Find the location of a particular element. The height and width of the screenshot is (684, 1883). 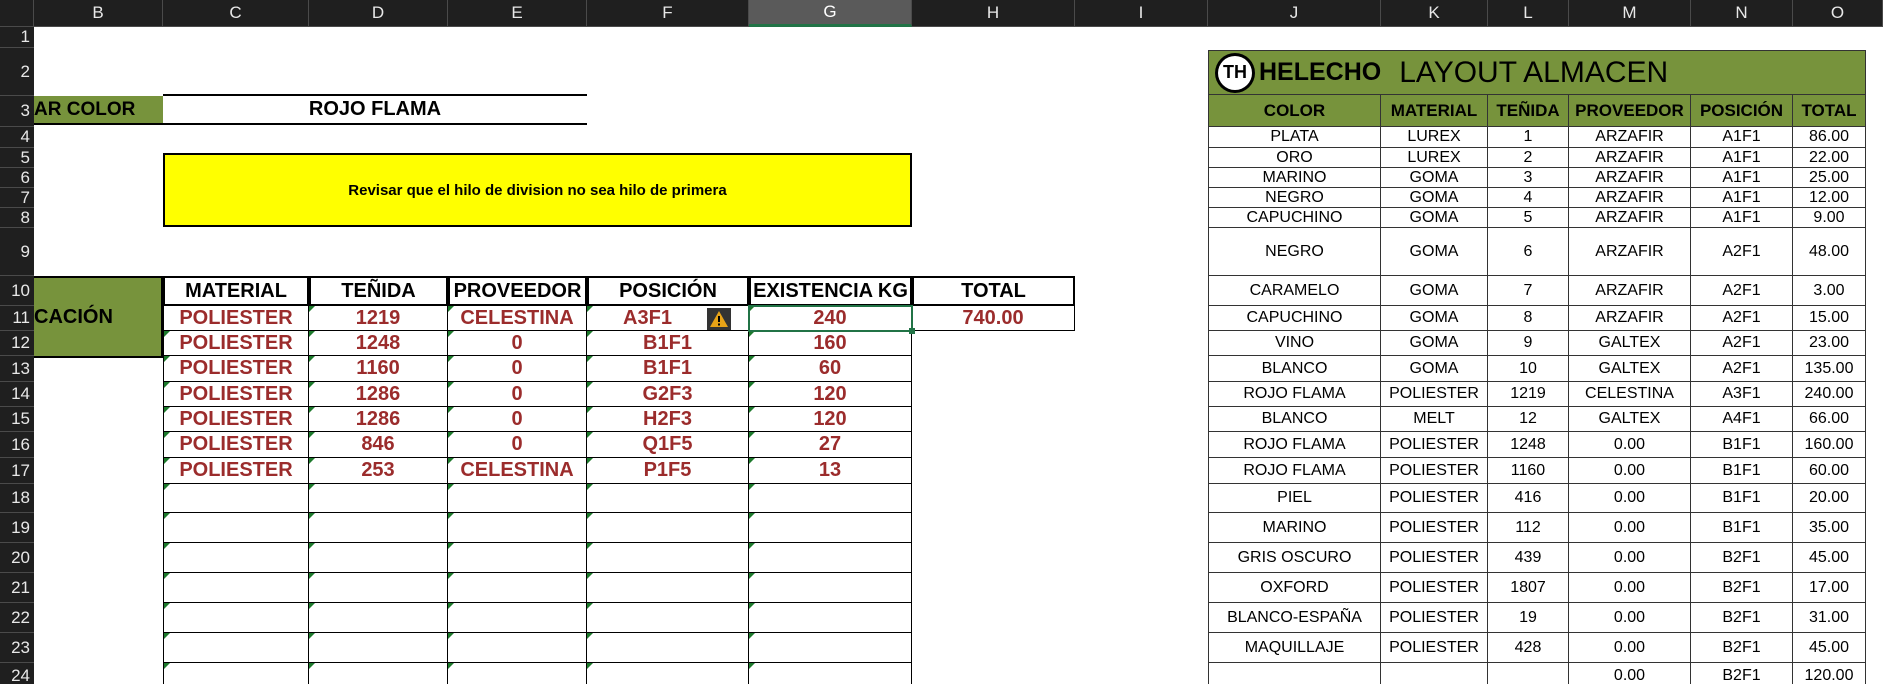

column-header-c: C is located at coordinates (236, 13).